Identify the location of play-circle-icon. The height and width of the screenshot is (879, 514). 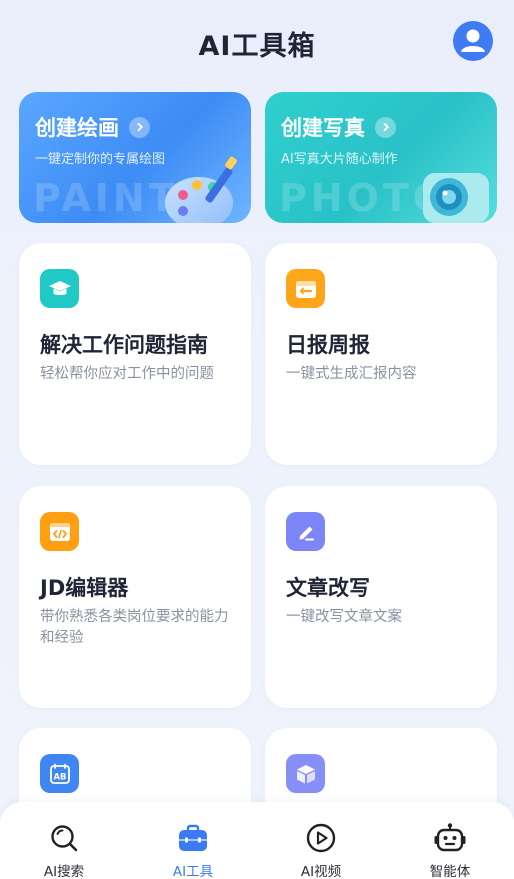
(321, 838).